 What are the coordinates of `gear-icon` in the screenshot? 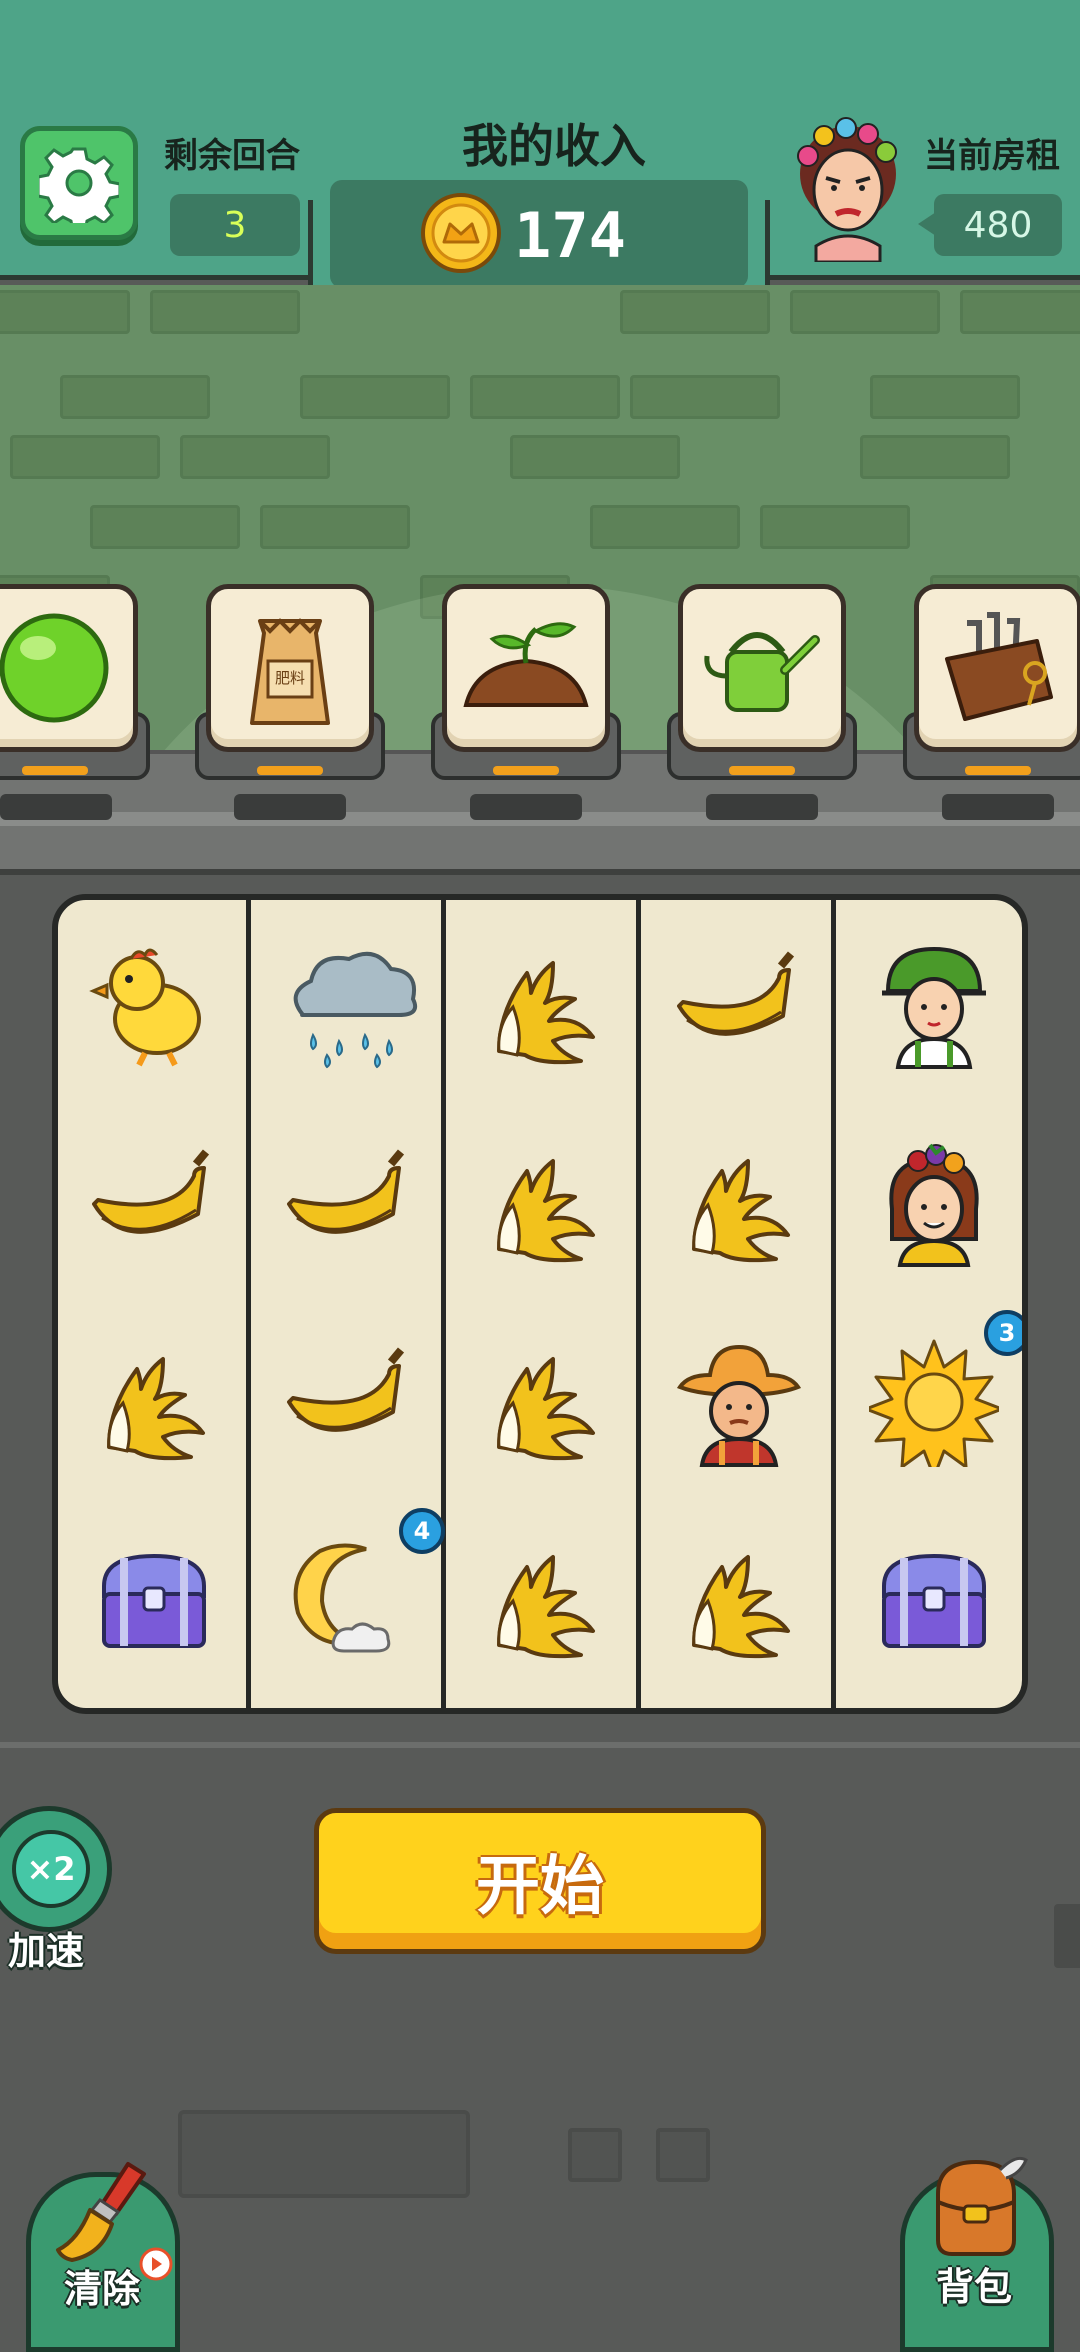 It's located at (79, 185).